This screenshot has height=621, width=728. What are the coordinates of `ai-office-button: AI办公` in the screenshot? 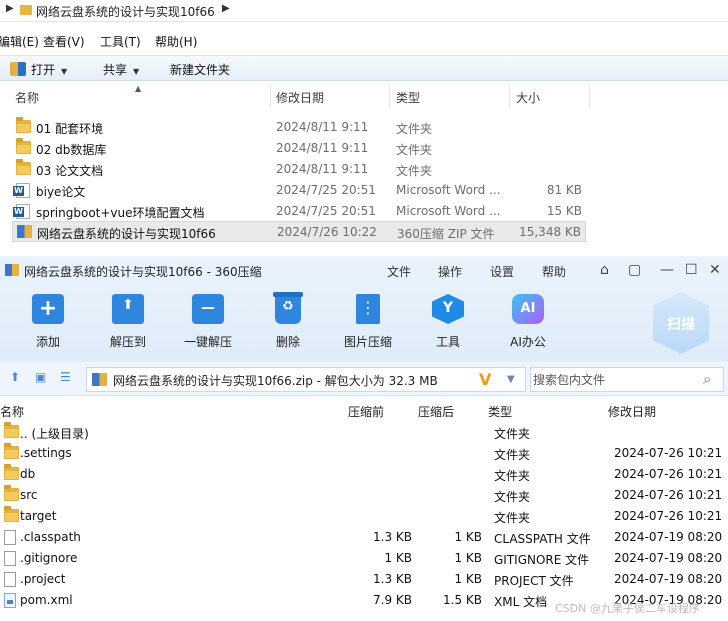 It's located at (528, 322).